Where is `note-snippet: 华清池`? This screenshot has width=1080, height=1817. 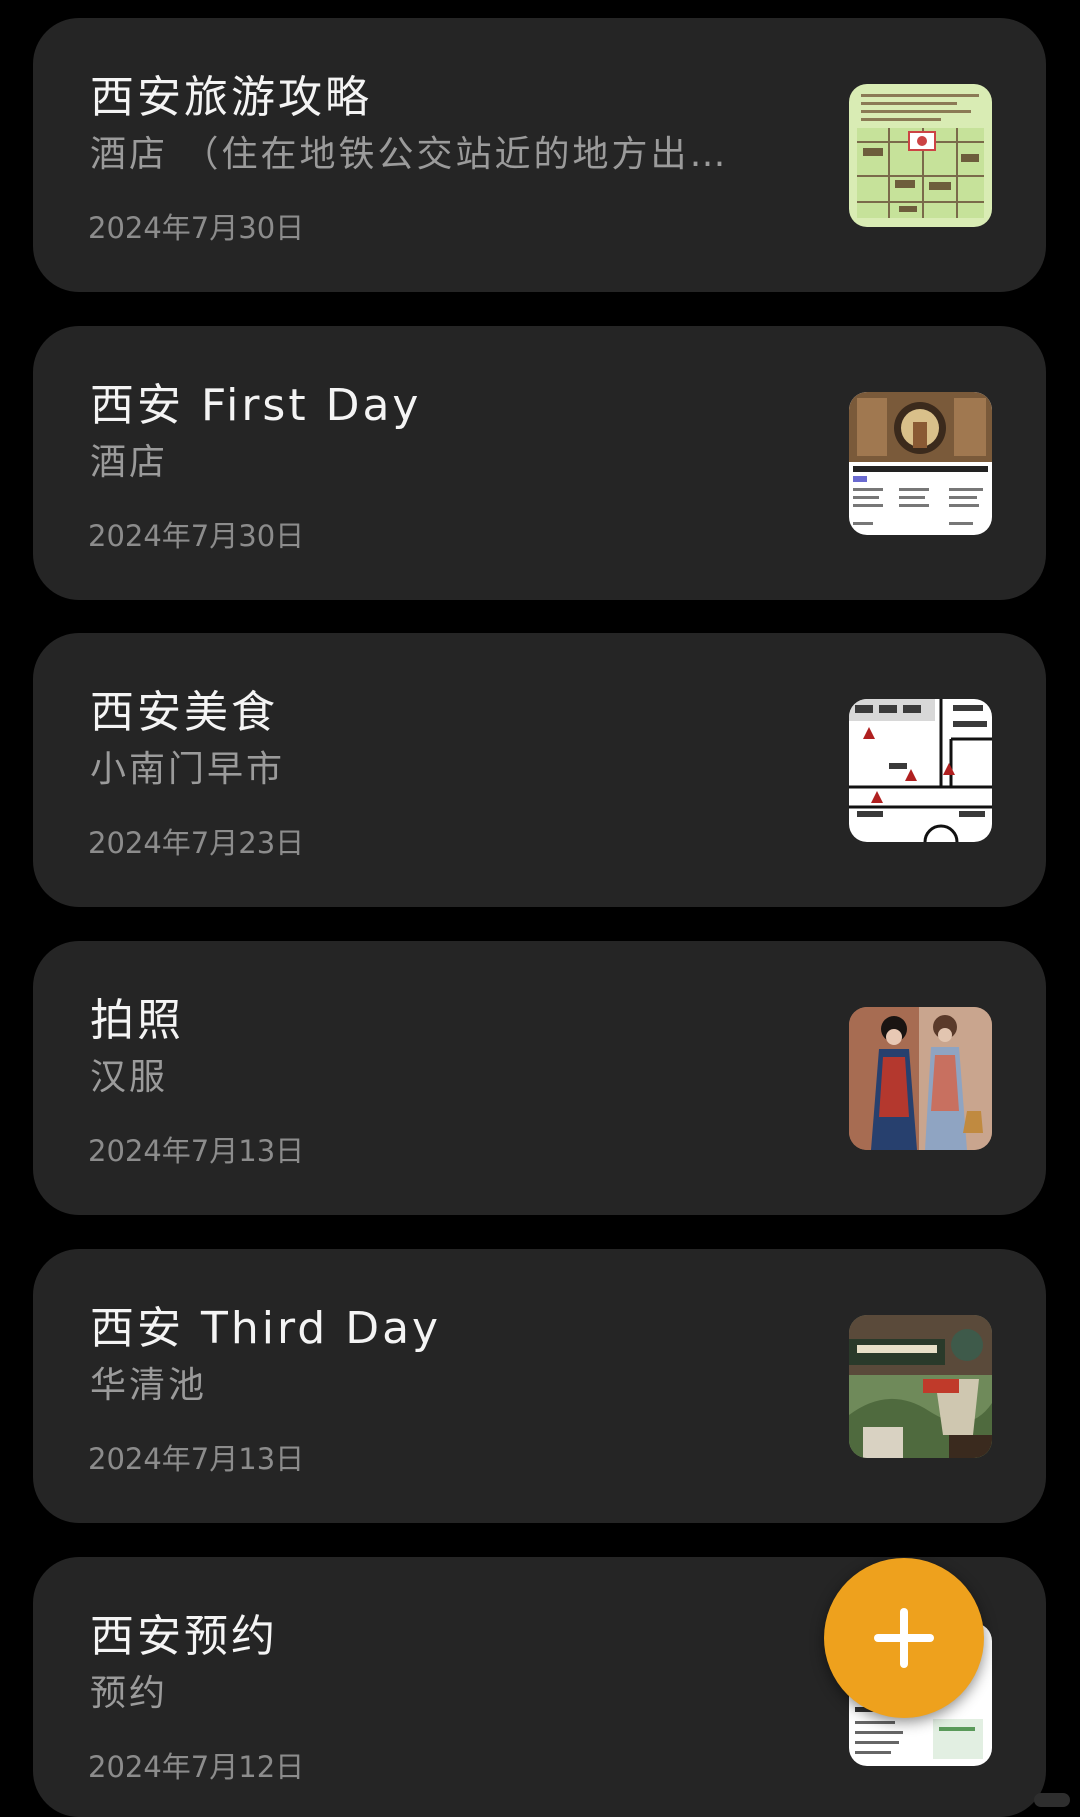
note-snippet: 华清池 is located at coordinates (149, 1385).